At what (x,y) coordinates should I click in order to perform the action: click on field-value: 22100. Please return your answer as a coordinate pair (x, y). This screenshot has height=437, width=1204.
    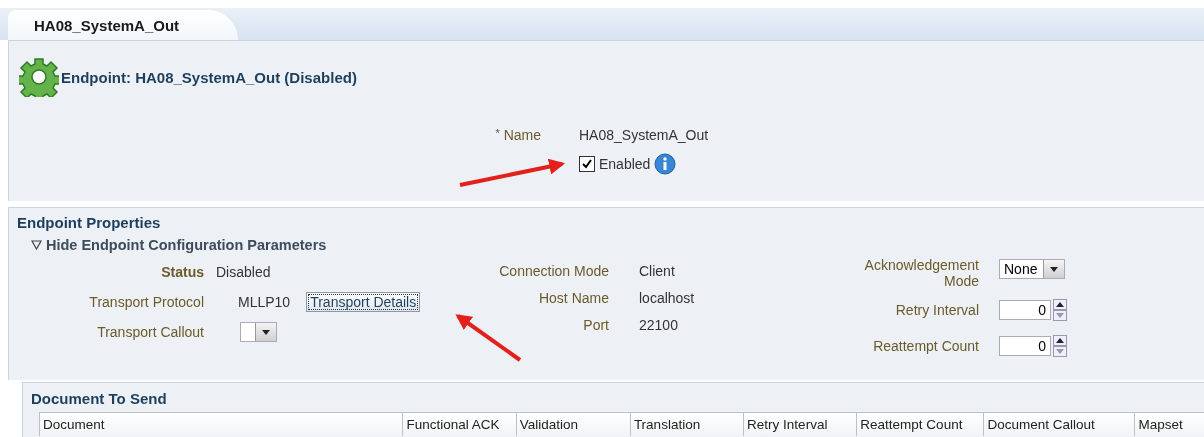
    Looking at the image, I should click on (658, 324).